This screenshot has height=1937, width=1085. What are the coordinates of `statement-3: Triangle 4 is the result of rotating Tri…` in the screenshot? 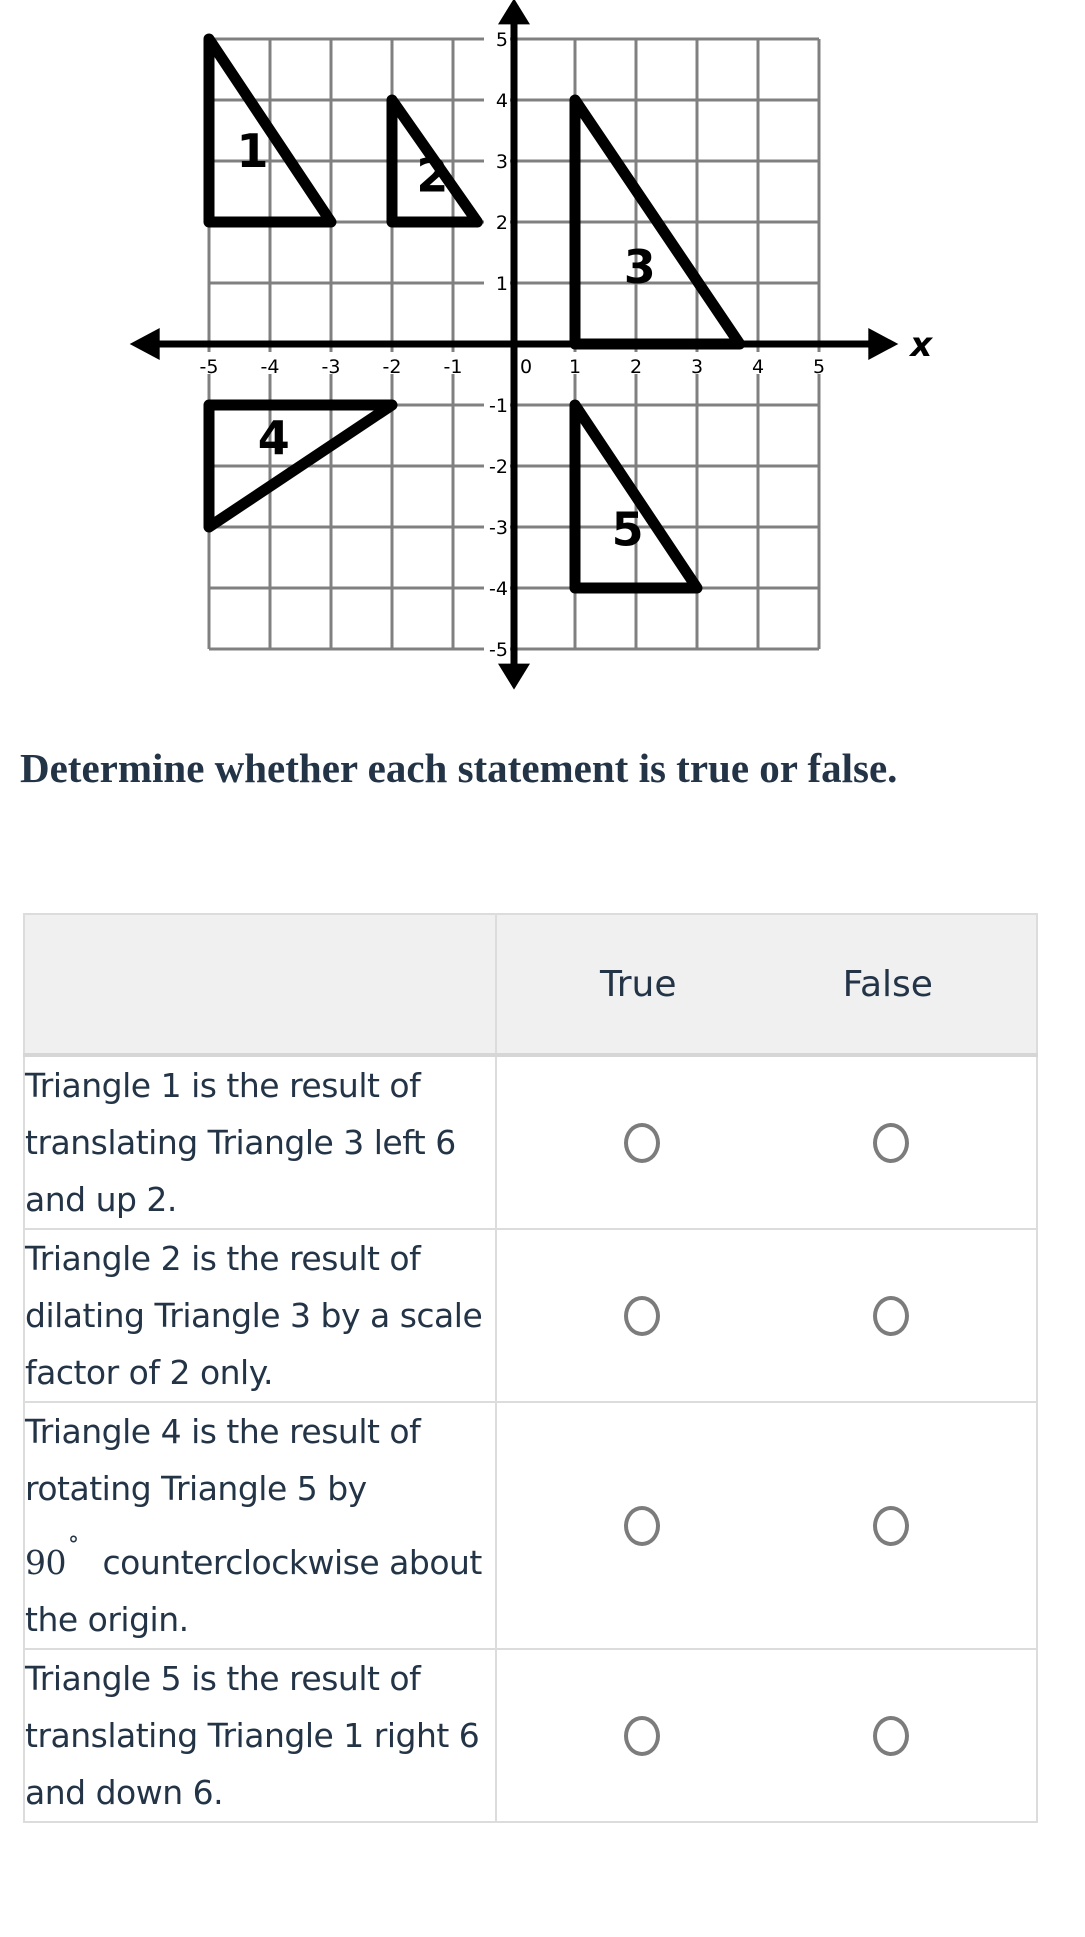 It's located at (260, 1525).